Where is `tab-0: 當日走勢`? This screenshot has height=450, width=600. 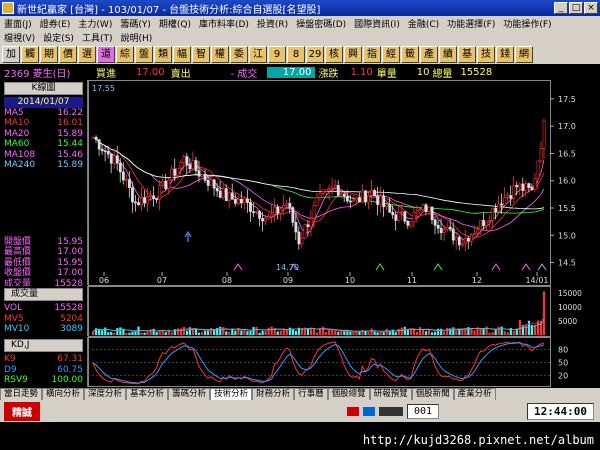
tab-0: 當日走勢 is located at coordinates (21, 394).